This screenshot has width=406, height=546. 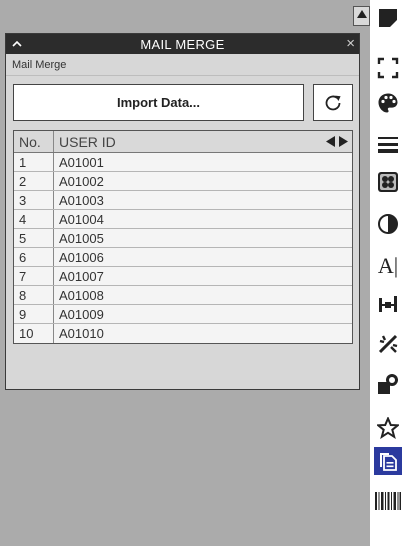 I want to click on cell-no: 3, so click(x=34, y=200).